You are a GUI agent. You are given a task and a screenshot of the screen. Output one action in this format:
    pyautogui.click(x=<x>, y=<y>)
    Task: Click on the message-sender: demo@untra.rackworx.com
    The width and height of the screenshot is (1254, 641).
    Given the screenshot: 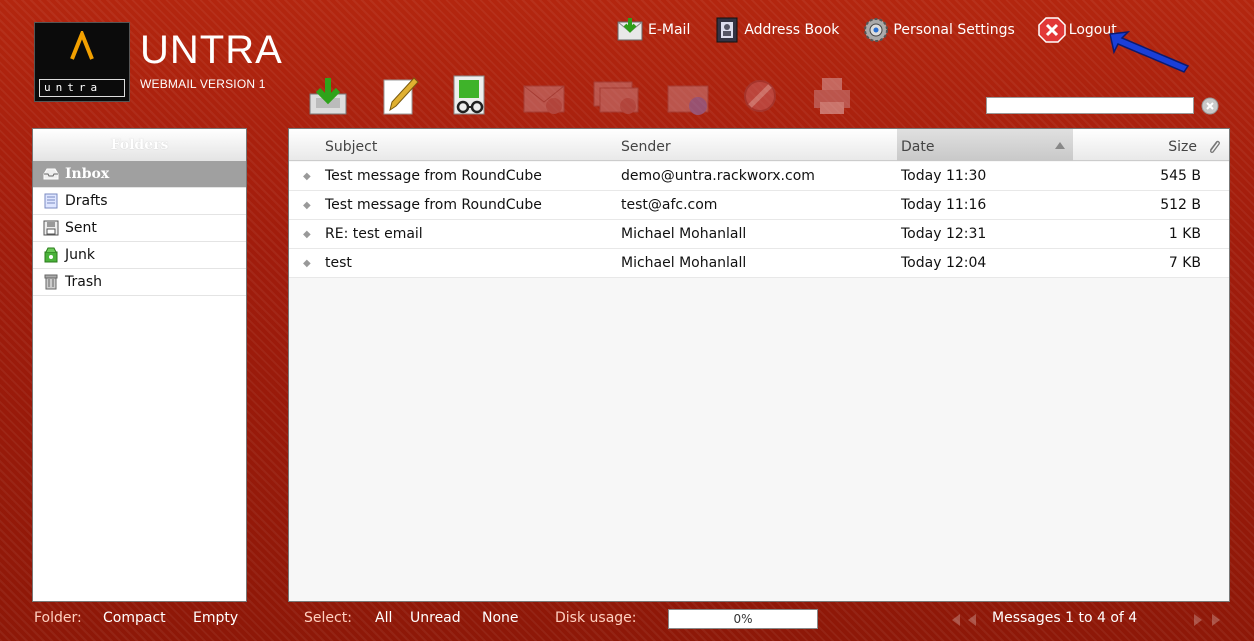 What is the action you would take?
    pyautogui.click(x=718, y=176)
    